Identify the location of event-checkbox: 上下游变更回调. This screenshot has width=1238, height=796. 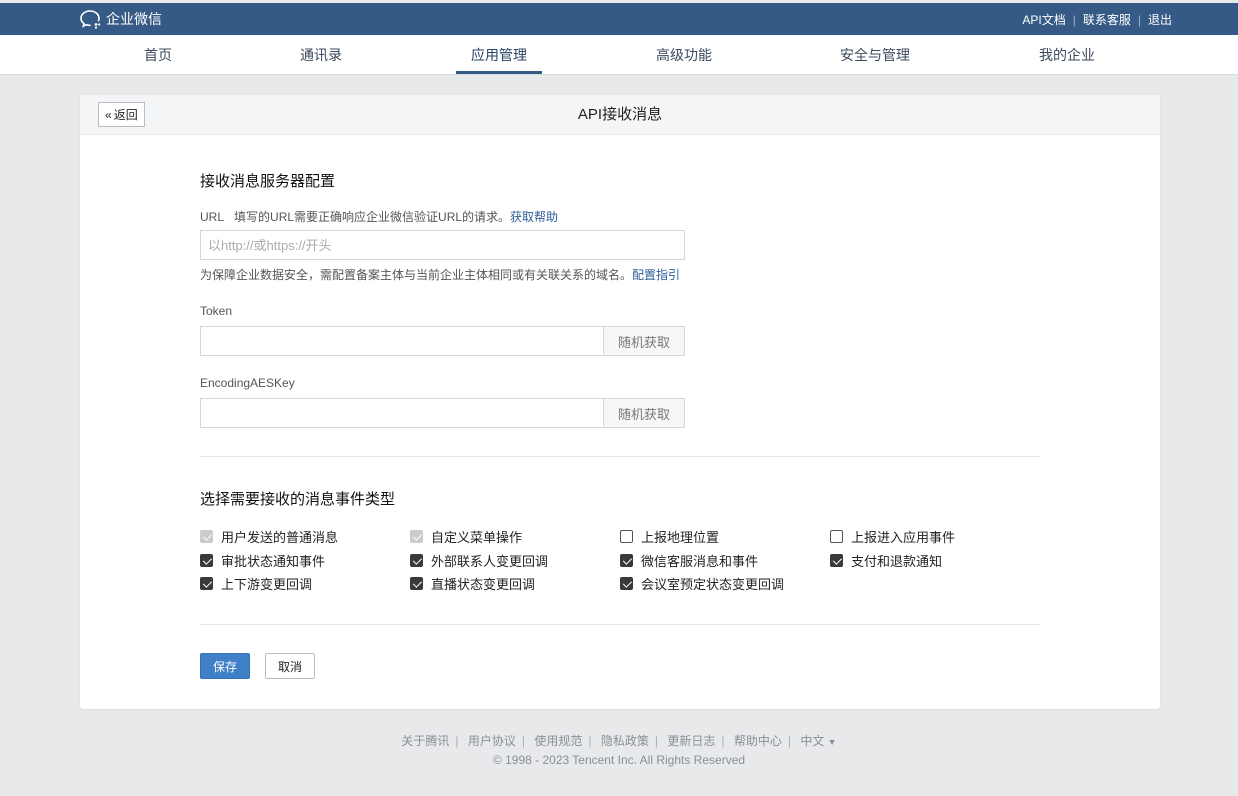
(256, 583).